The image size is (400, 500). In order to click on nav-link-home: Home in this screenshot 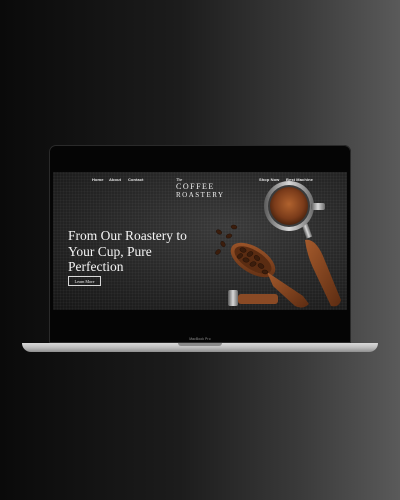, I will do `click(98, 179)`.